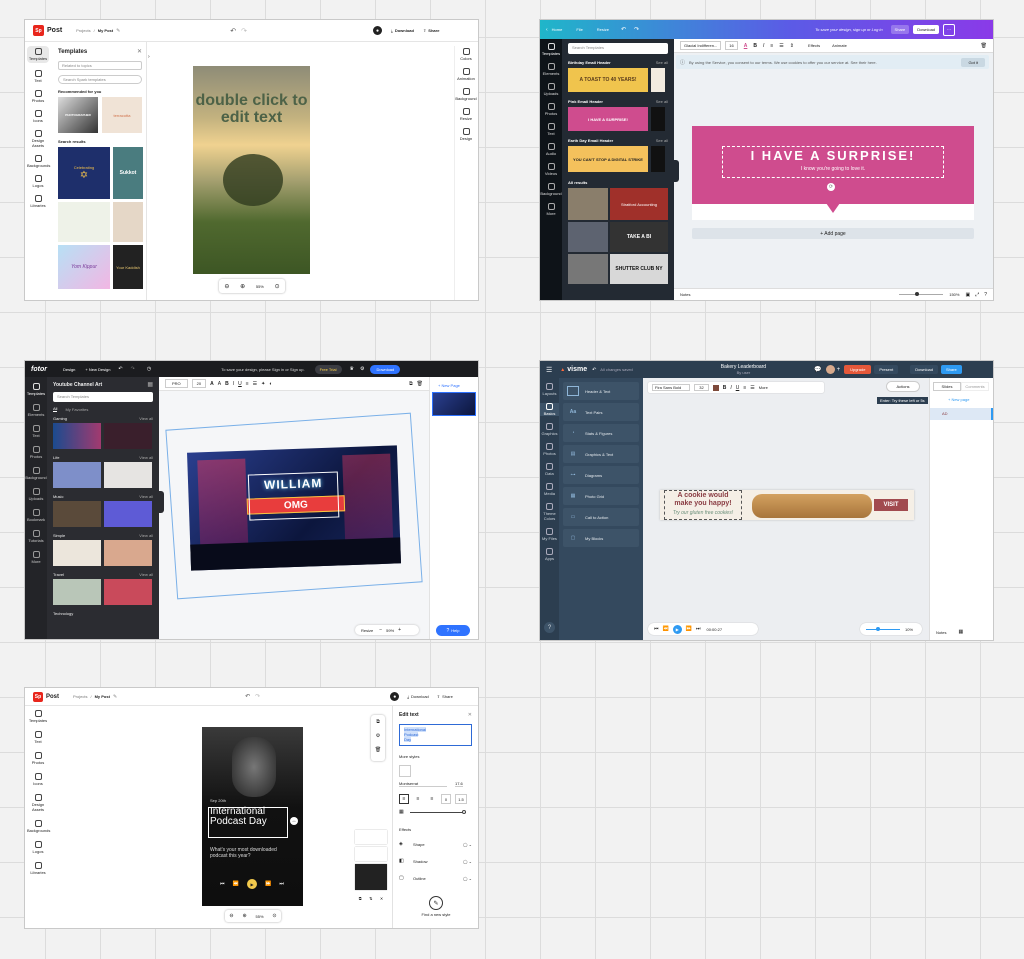 This screenshot has height=959, width=1024. What do you see at coordinates (80, 696) in the screenshot?
I see `breadcrumb-projects: Projects` at bounding box center [80, 696].